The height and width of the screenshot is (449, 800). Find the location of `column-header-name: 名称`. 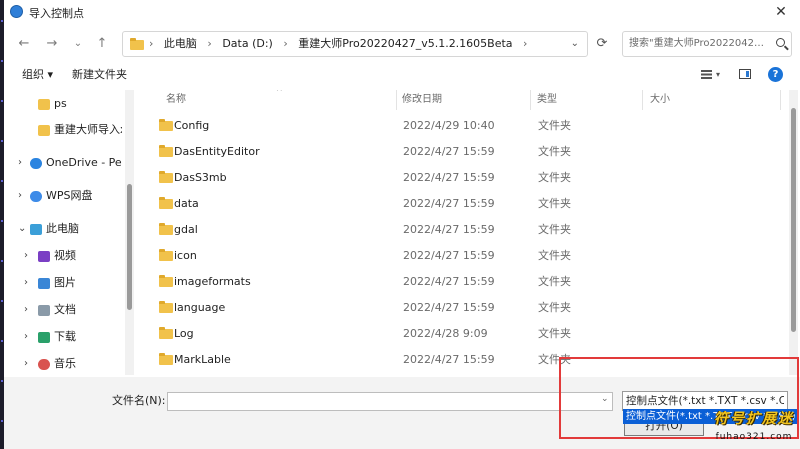

column-header-name: 名称 is located at coordinates (176, 100).